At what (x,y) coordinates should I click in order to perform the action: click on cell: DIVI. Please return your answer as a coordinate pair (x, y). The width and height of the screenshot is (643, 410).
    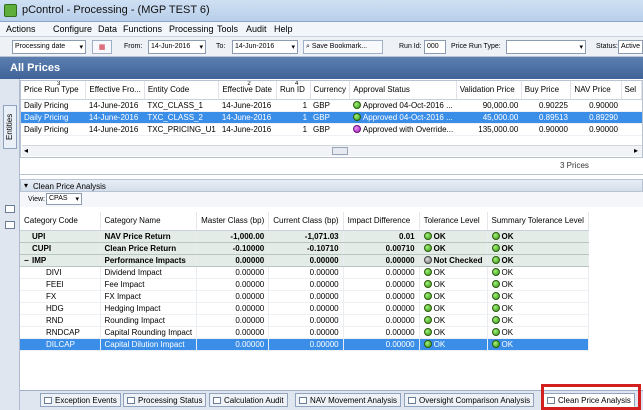
    Looking at the image, I should click on (60, 272).